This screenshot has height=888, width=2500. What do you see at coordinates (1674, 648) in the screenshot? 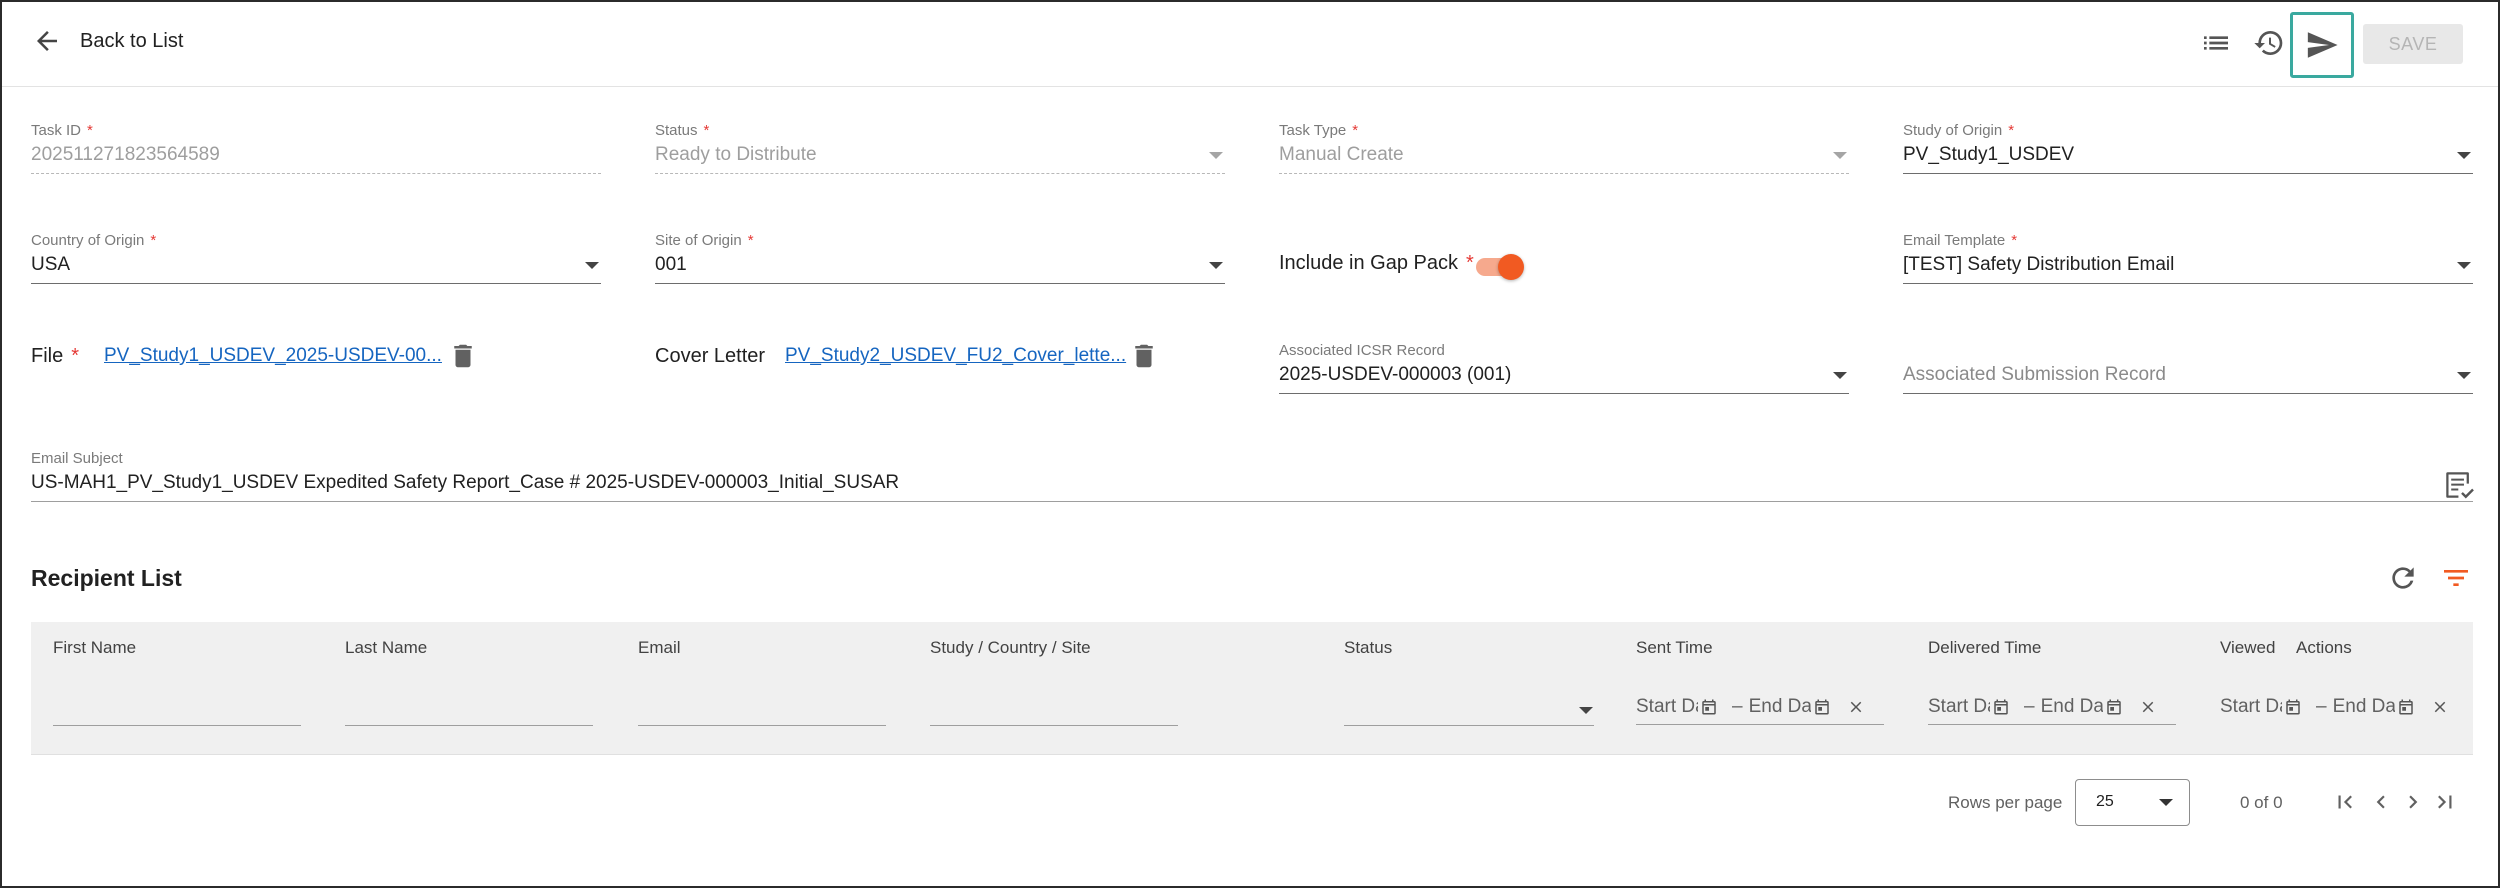
I see `col-sent-time: Sent Time` at bounding box center [1674, 648].